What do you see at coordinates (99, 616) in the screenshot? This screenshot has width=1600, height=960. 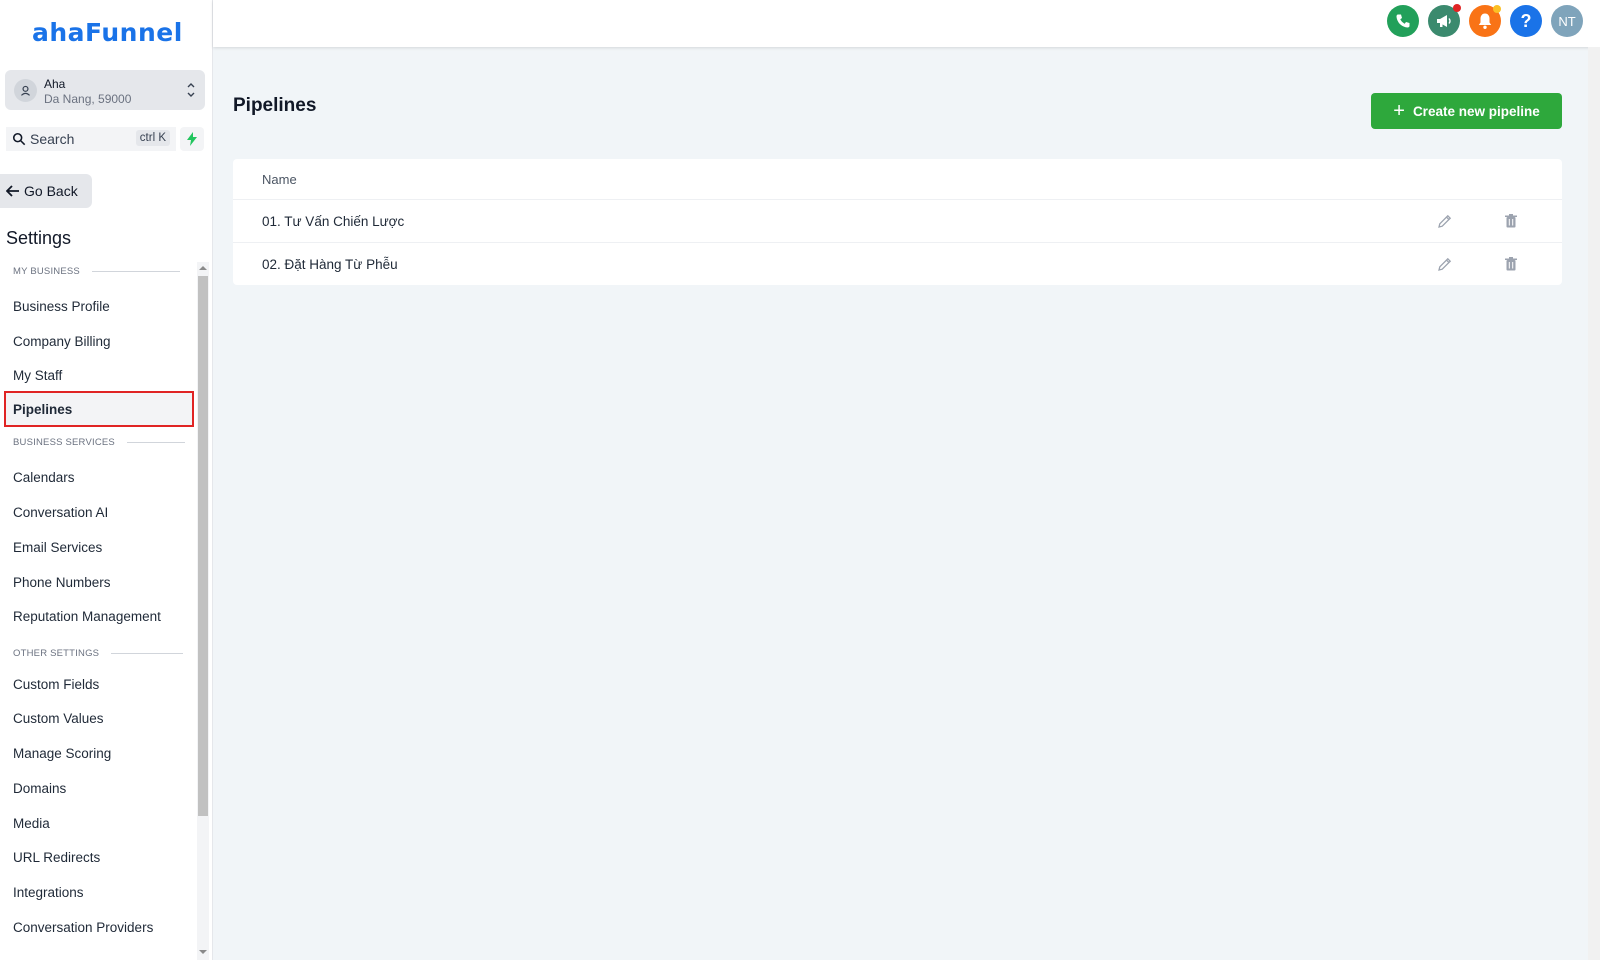 I see `sidebar-item-reputation-management: Reputation Management` at bounding box center [99, 616].